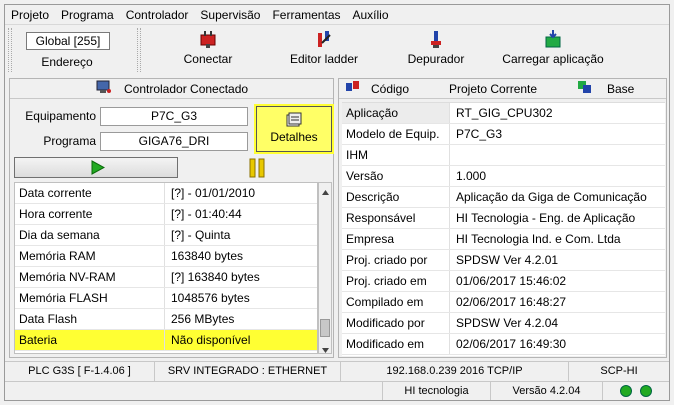 This screenshot has width=674, height=405. What do you see at coordinates (90, 340) in the screenshot?
I see `info-key: Bateria` at bounding box center [90, 340].